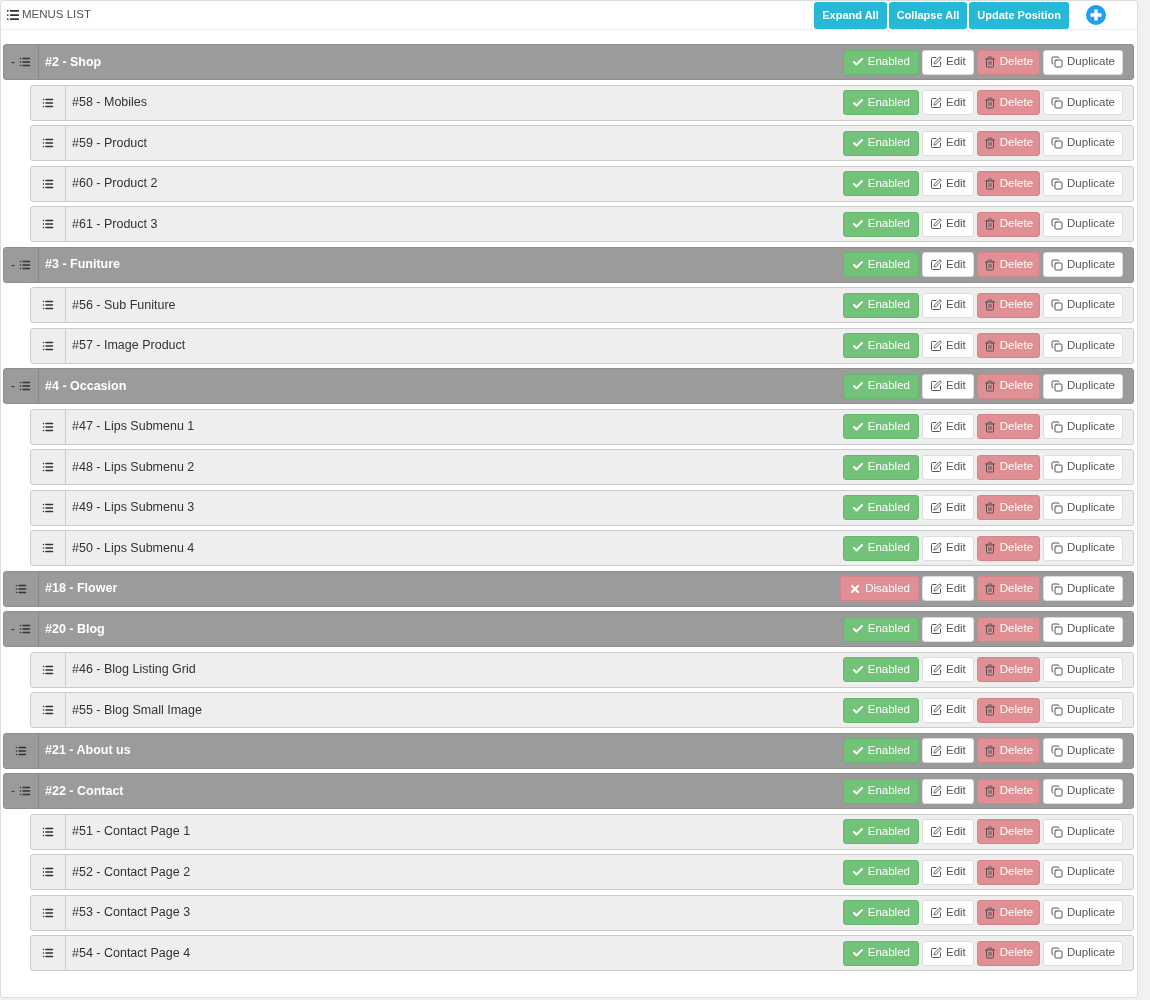  What do you see at coordinates (568, 750) in the screenshot?
I see `menu-row: #21 - About us Enabled Edit Delete Duplicate` at bounding box center [568, 750].